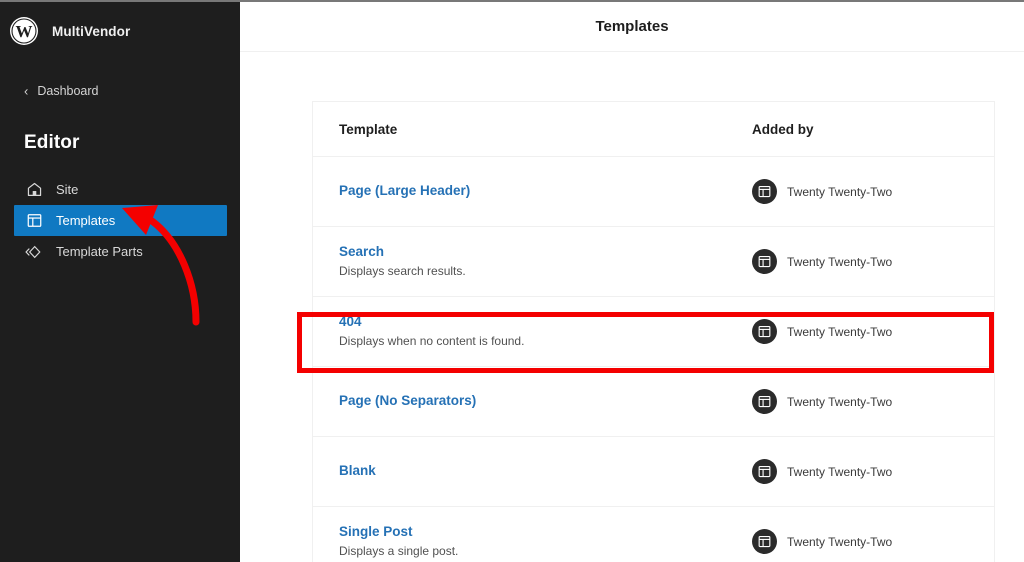 This screenshot has width=1024, height=562. What do you see at coordinates (545, 541) in the screenshot?
I see `cell-template: Single Post Displays a single post.` at bounding box center [545, 541].